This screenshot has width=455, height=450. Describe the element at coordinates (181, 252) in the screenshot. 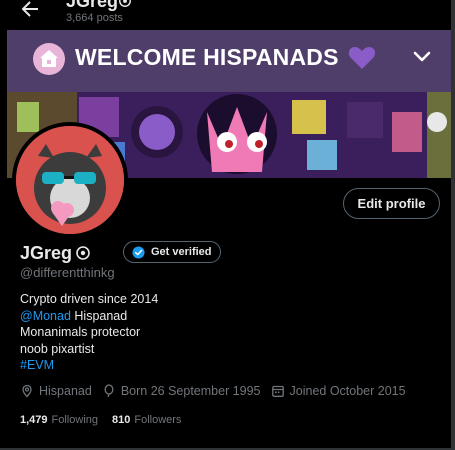

I see `get-verified-label: Get verified` at that location.